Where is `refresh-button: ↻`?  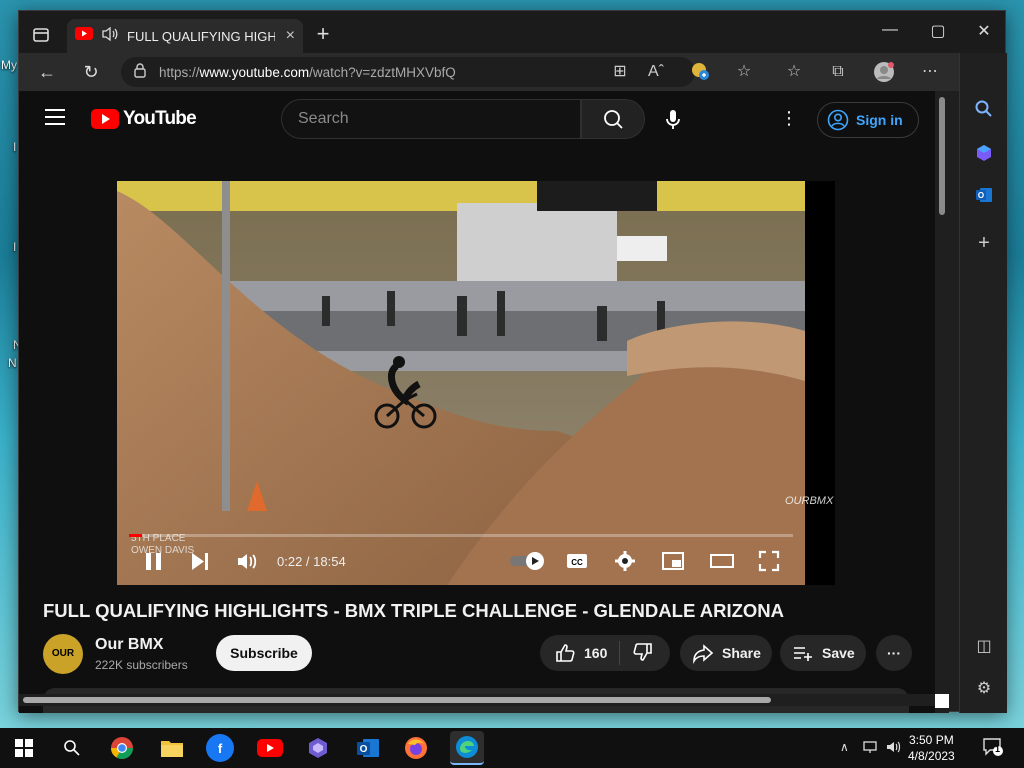
refresh-button: ↻ is located at coordinates (91, 72).